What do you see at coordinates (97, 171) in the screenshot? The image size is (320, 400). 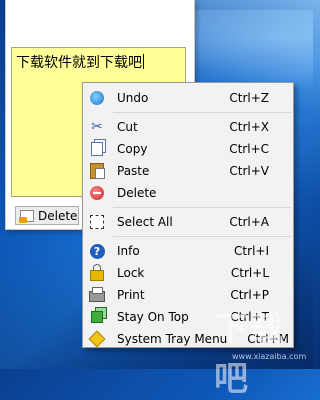 I see `paste-icon` at bounding box center [97, 171].